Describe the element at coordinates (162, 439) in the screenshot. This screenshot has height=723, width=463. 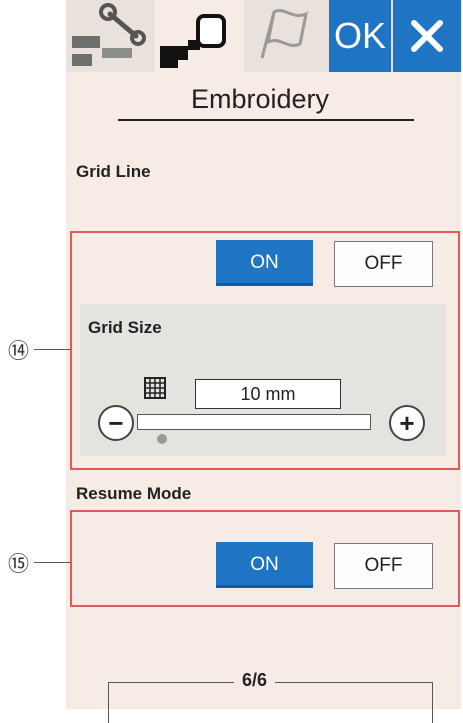
I see `grid-size-slider-knob` at that location.